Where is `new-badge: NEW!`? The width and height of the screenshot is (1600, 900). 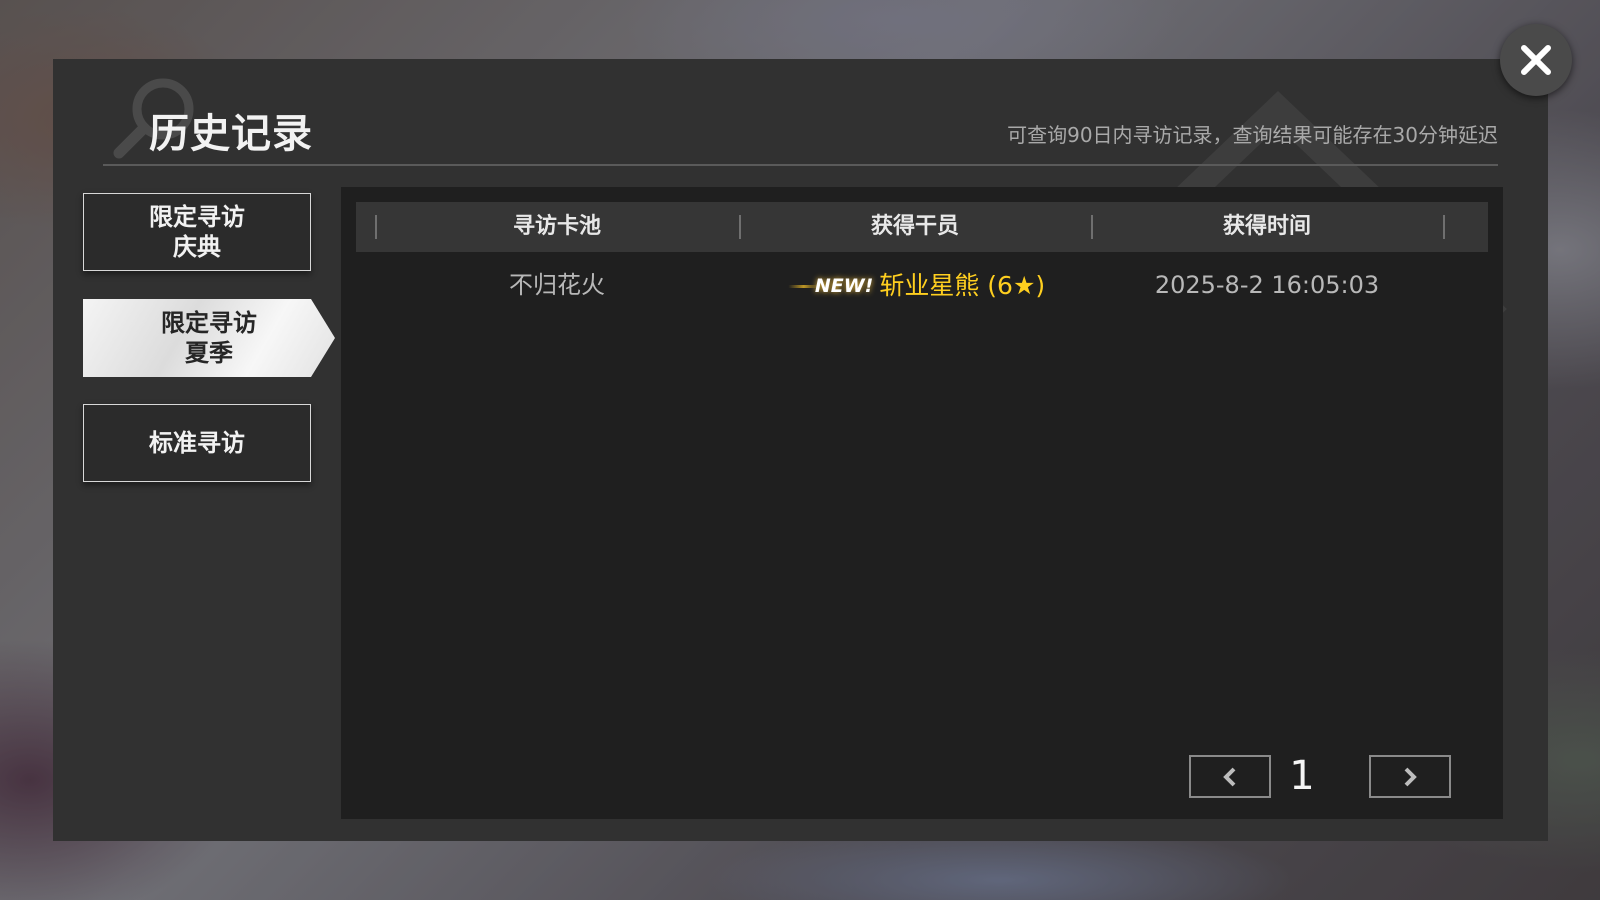
new-badge: NEW! is located at coordinates (829, 286).